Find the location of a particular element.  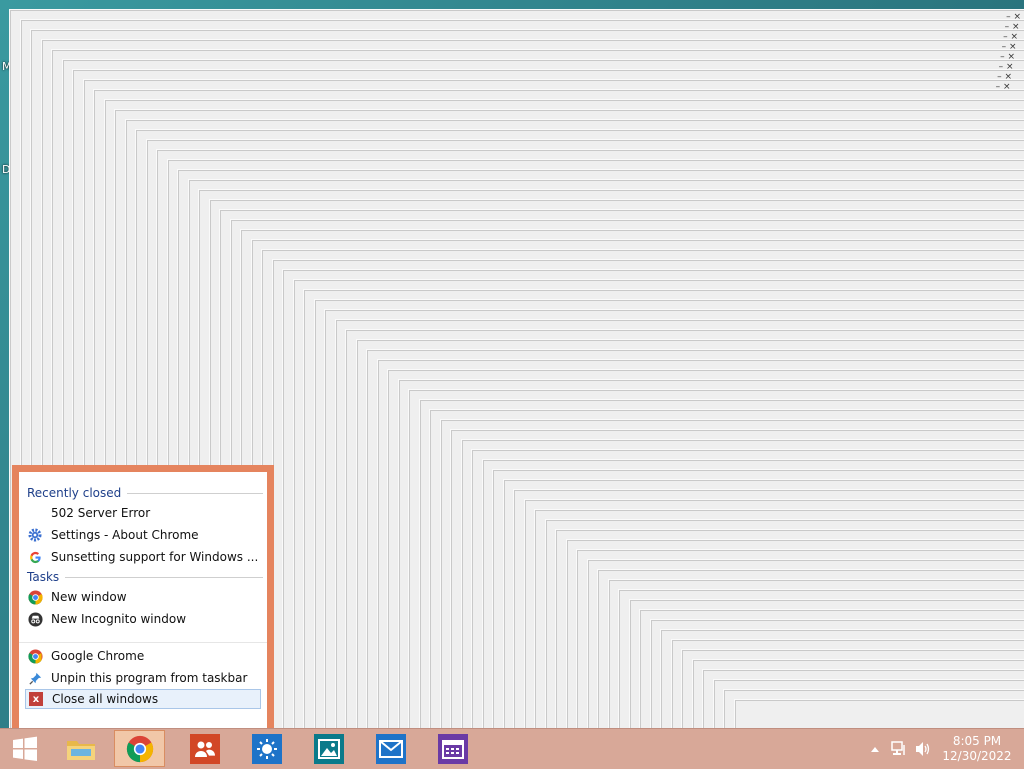

google-g-icon is located at coordinates (35, 557).